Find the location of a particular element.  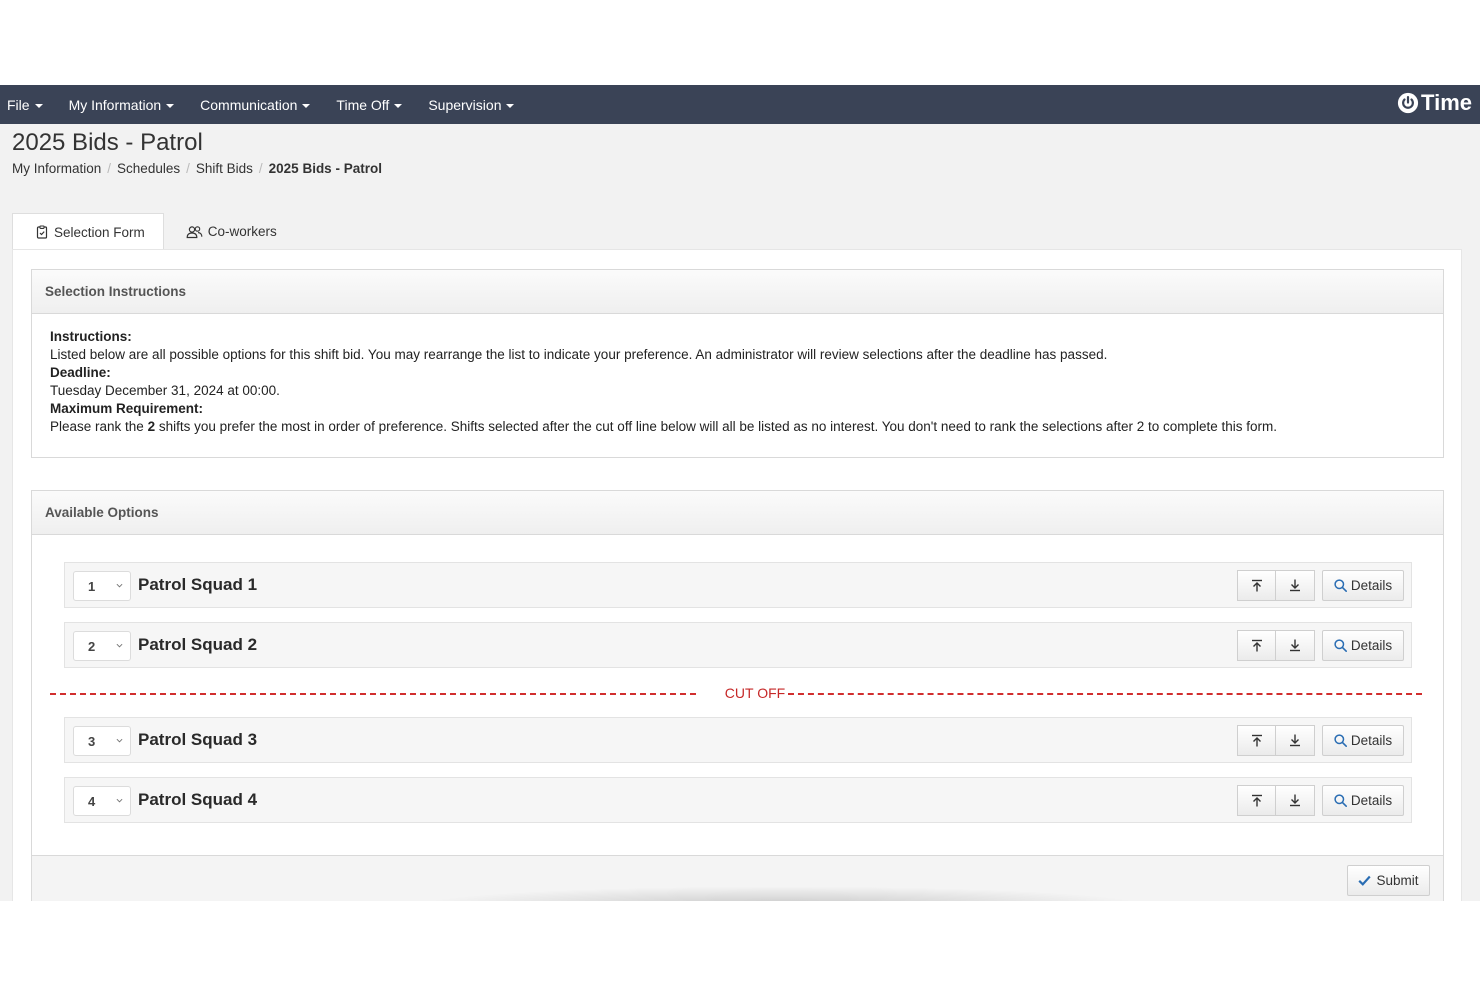

tab-selection-form-label: Selection Form is located at coordinates (99, 232).